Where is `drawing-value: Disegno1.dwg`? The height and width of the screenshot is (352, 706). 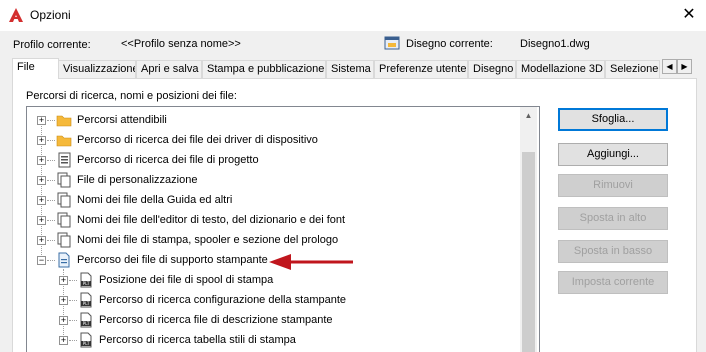 drawing-value: Disegno1.dwg is located at coordinates (555, 44).